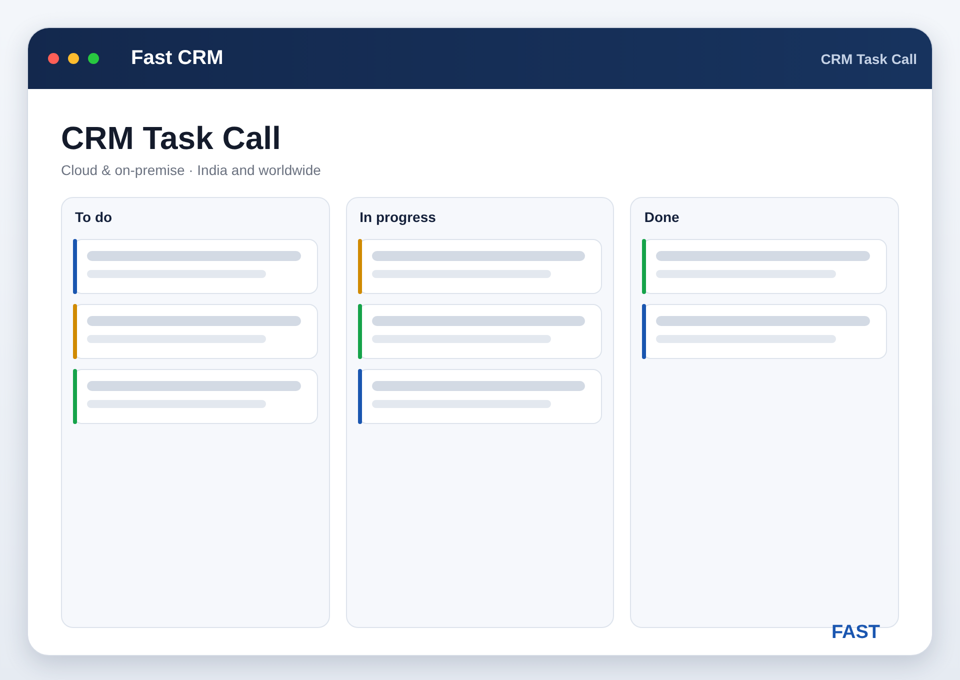  Describe the element at coordinates (868, 58) in the screenshot. I see `window-context-label: CRM Task Call` at that location.